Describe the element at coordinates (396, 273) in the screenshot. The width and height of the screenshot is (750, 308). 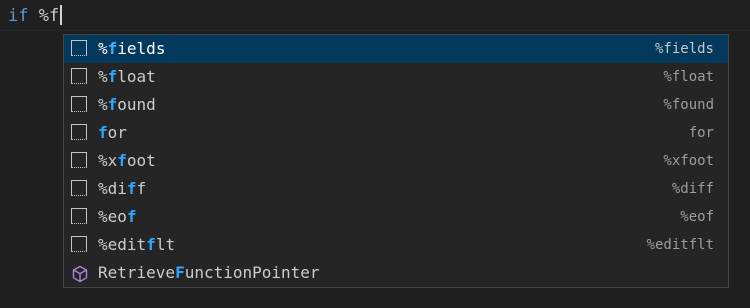
I see `suggestion-item: RetrieveFunctionPointer` at that location.